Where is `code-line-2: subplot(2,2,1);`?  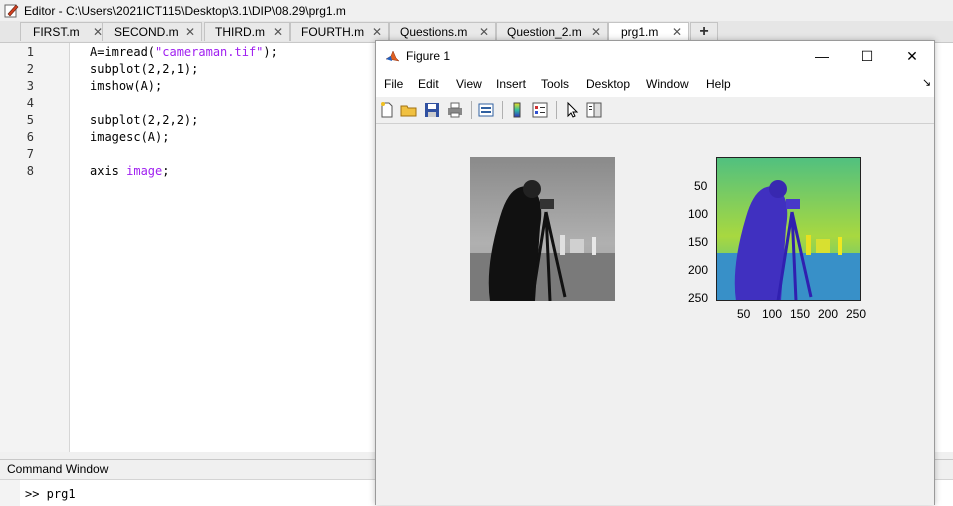 code-line-2: subplot(2,2,1); is located at coordinates (144, 69).